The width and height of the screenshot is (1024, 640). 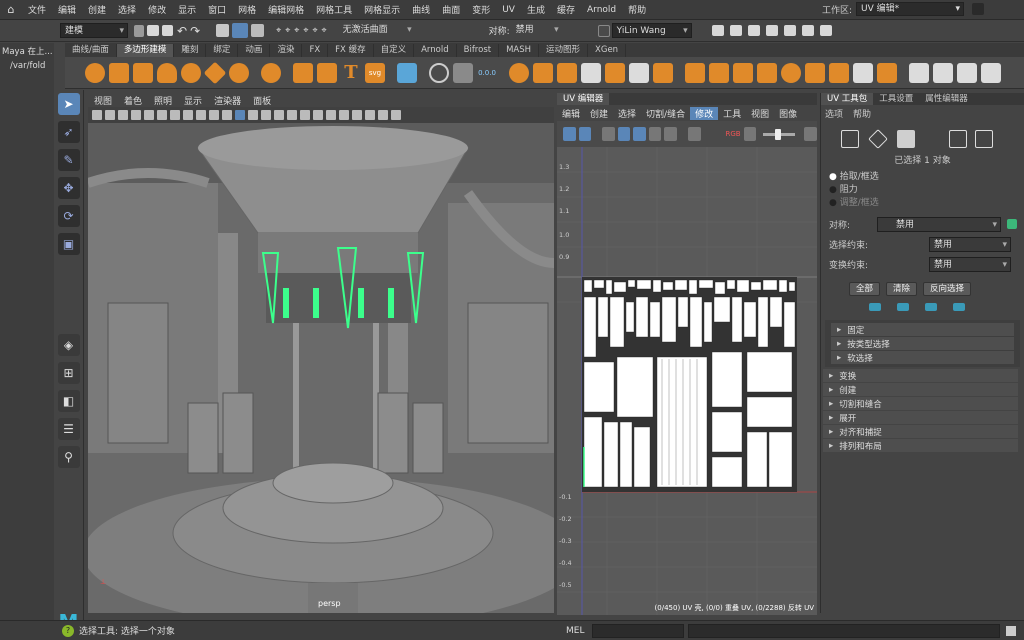 What do you see at coordinates (407, 72) in the screenshot?
I see `mash-icon` at bounding box center [407, 72].